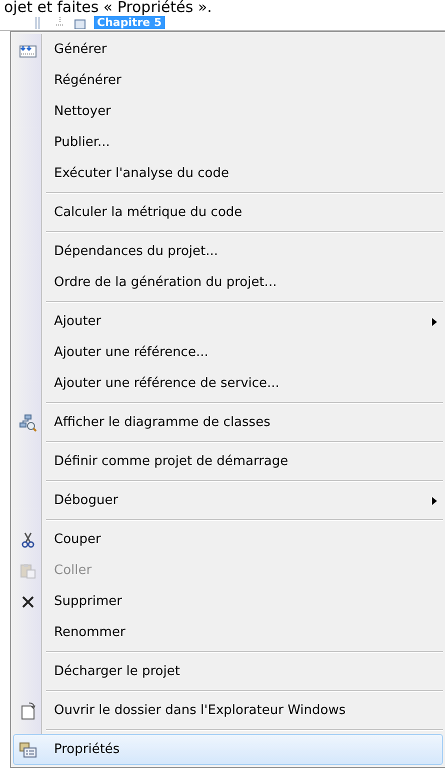 This screenshot has width=445, height=783. Describe the element at coordinates (28, 750) in the screenshot. I see `properties-icon` at that location.